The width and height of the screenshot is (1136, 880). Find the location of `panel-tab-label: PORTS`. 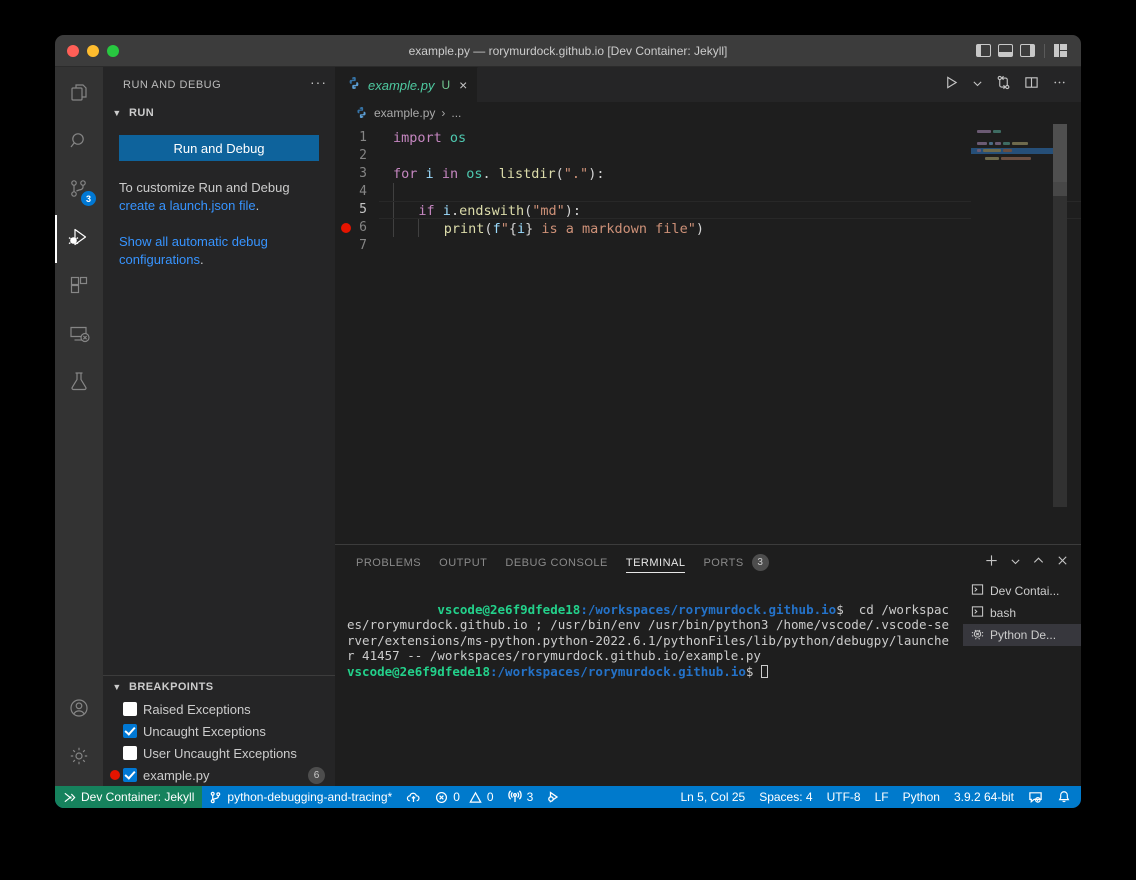

panel-tab-label: PORTS is located at coordinates (723, 562).